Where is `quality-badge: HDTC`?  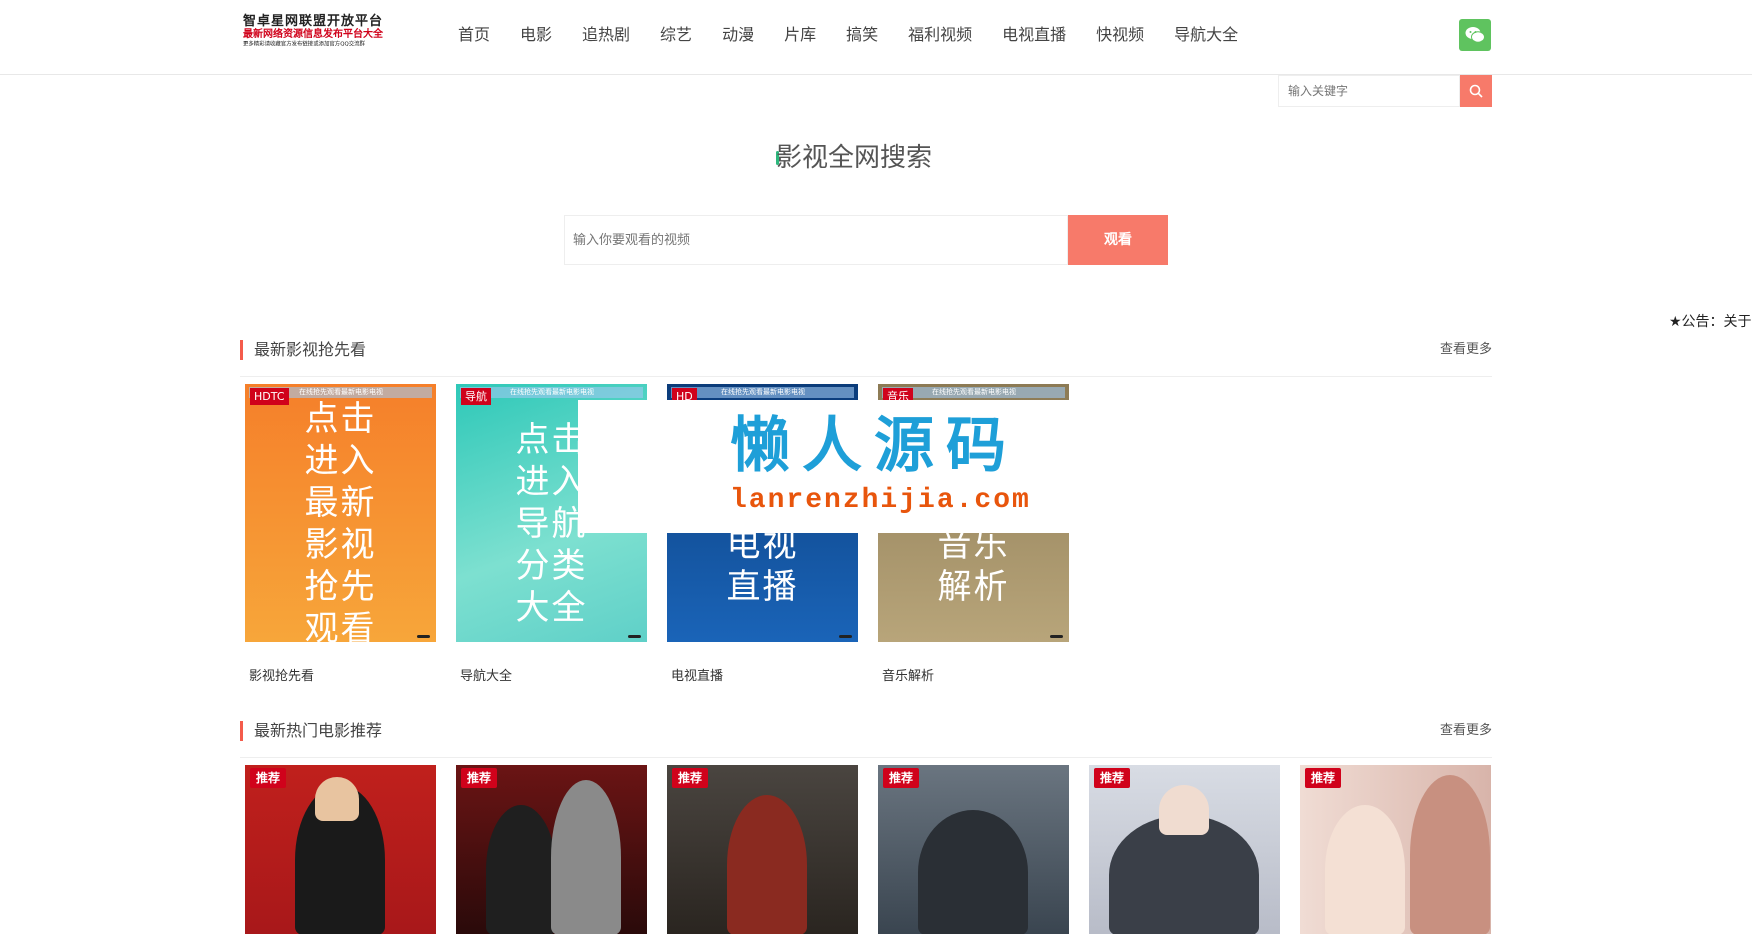
quality-badge: HDTC is located at coordinates (269, 396).